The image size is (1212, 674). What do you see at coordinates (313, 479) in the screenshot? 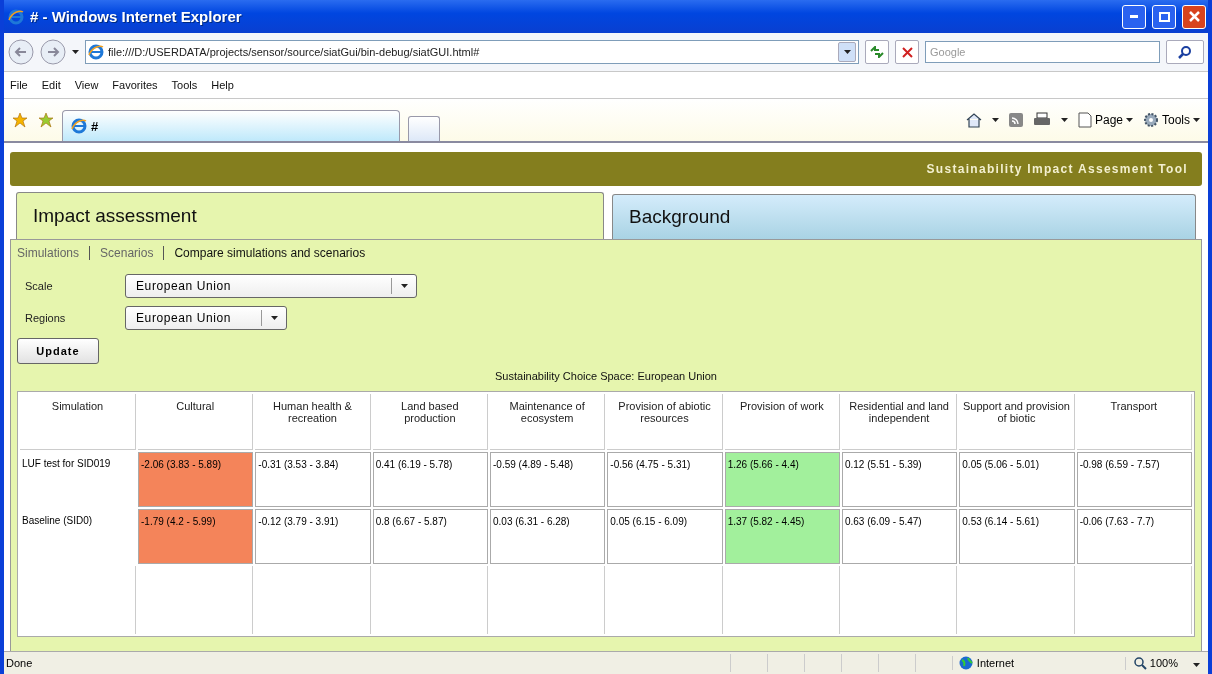
I see `table-cell: -0.31 (3.53 - 3.84)` at bounding box center [313, 479].